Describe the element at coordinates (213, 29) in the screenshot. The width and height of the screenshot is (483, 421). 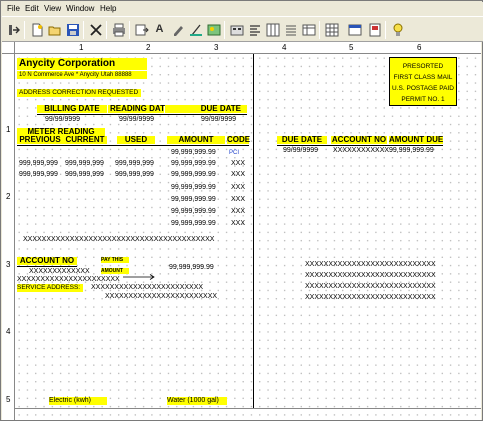
I see `image-icon` at that location.